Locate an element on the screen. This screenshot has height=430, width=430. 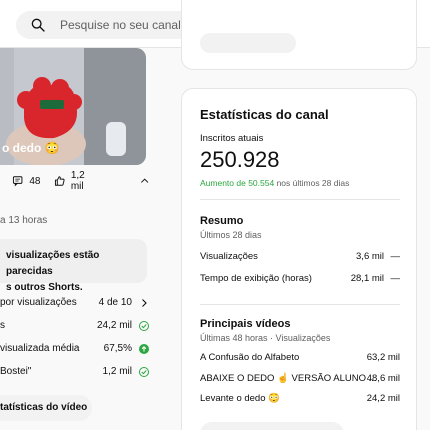
summary-title: Resumo is located at coordinates (222, 221).